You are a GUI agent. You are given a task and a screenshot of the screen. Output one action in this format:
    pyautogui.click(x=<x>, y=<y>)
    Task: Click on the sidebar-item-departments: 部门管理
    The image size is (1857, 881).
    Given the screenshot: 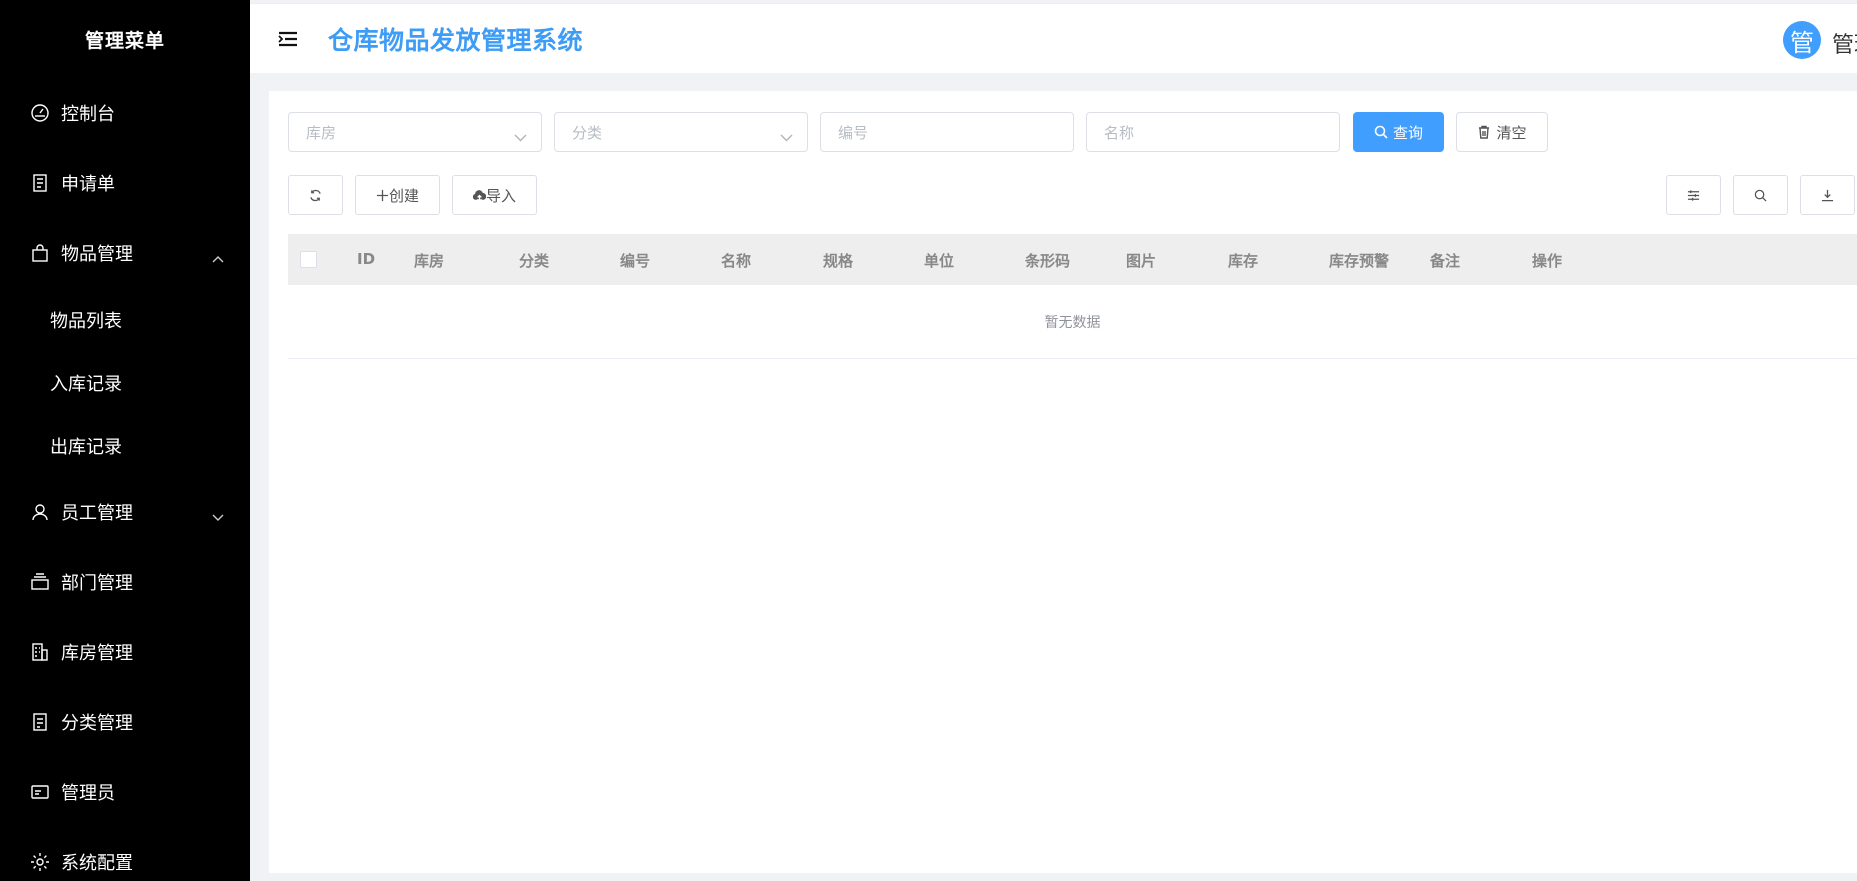 What is the action you would take?
    pyautogui.click(x=125, y=582)
    